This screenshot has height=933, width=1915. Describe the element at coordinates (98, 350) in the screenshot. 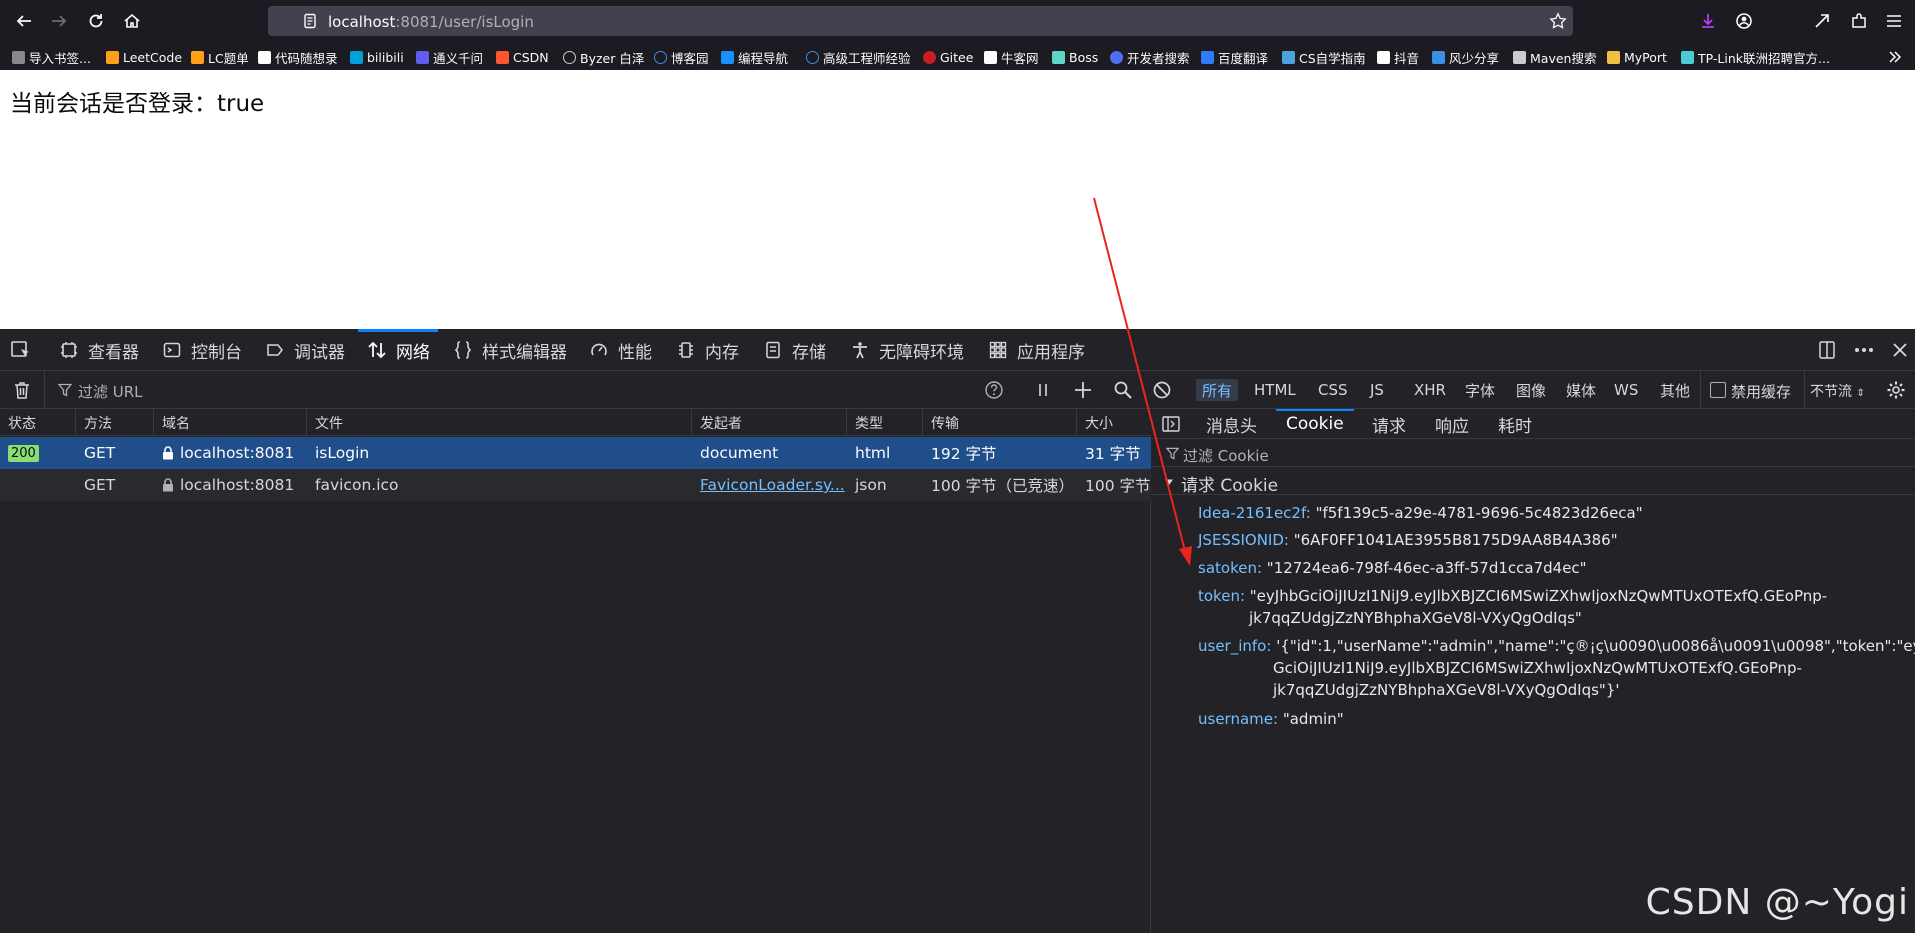

I see `tab-inspector: 查看器` at that location.